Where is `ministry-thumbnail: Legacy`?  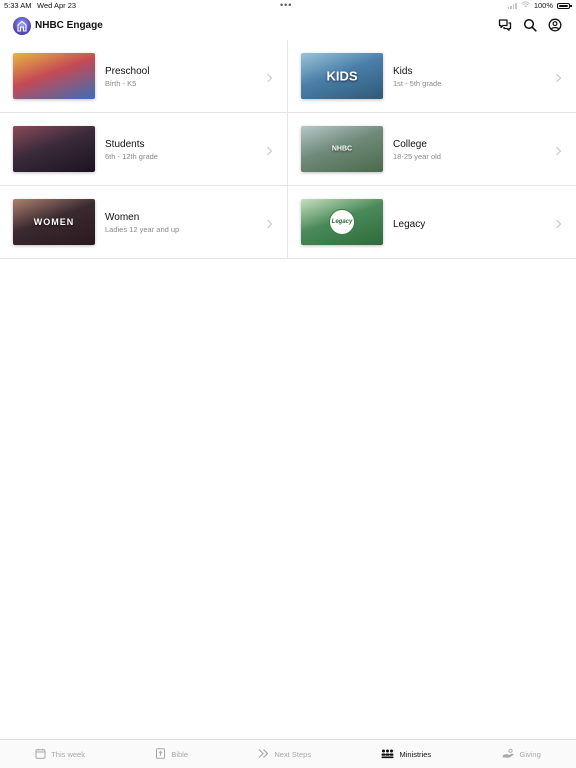 ministry-thumbnail: Legacy is located at coordinates (342, 222).